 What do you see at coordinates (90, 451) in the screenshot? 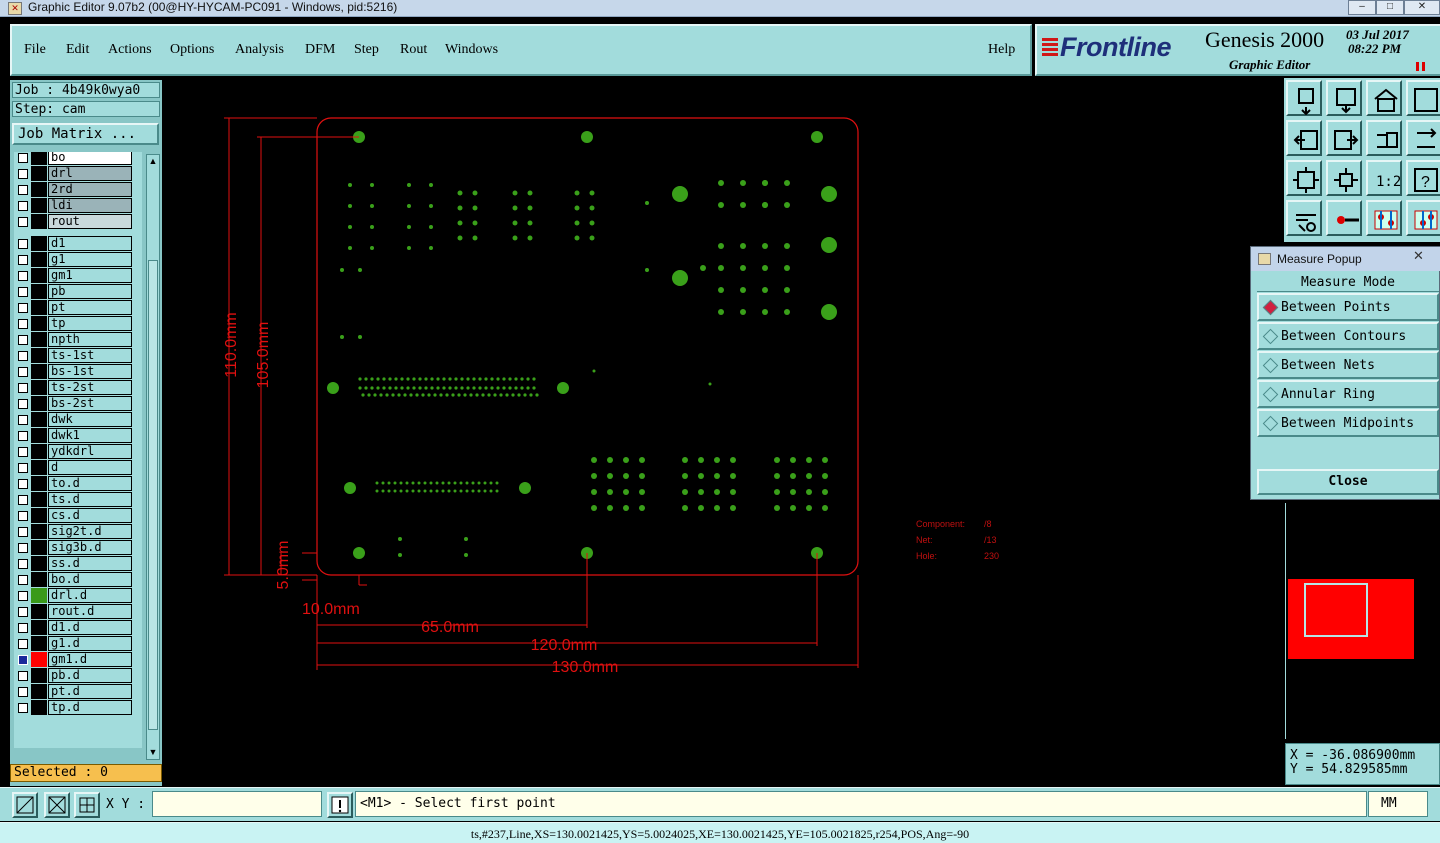
I see `layer-name: ydkdrl` at bounding box center [90, 451].